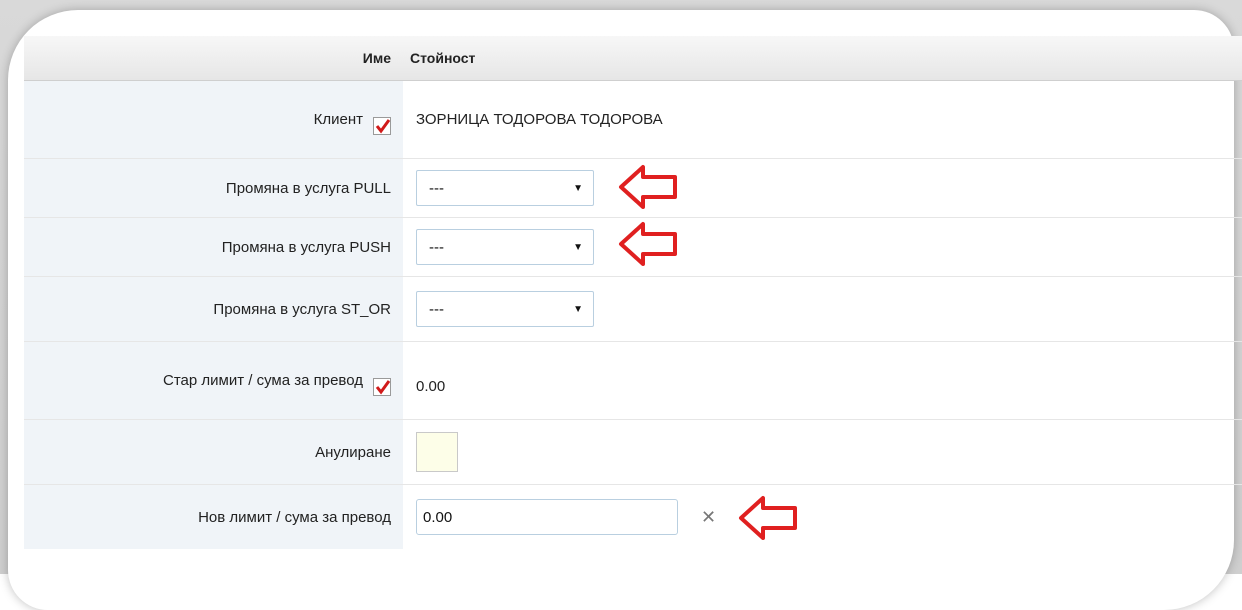 The width and height of the screenshot is (1242, 610). What do you see at coordinates (547, 517) in the screenshot?
I see `new-limit-input: 0.00` at bounding box center [547, 517].